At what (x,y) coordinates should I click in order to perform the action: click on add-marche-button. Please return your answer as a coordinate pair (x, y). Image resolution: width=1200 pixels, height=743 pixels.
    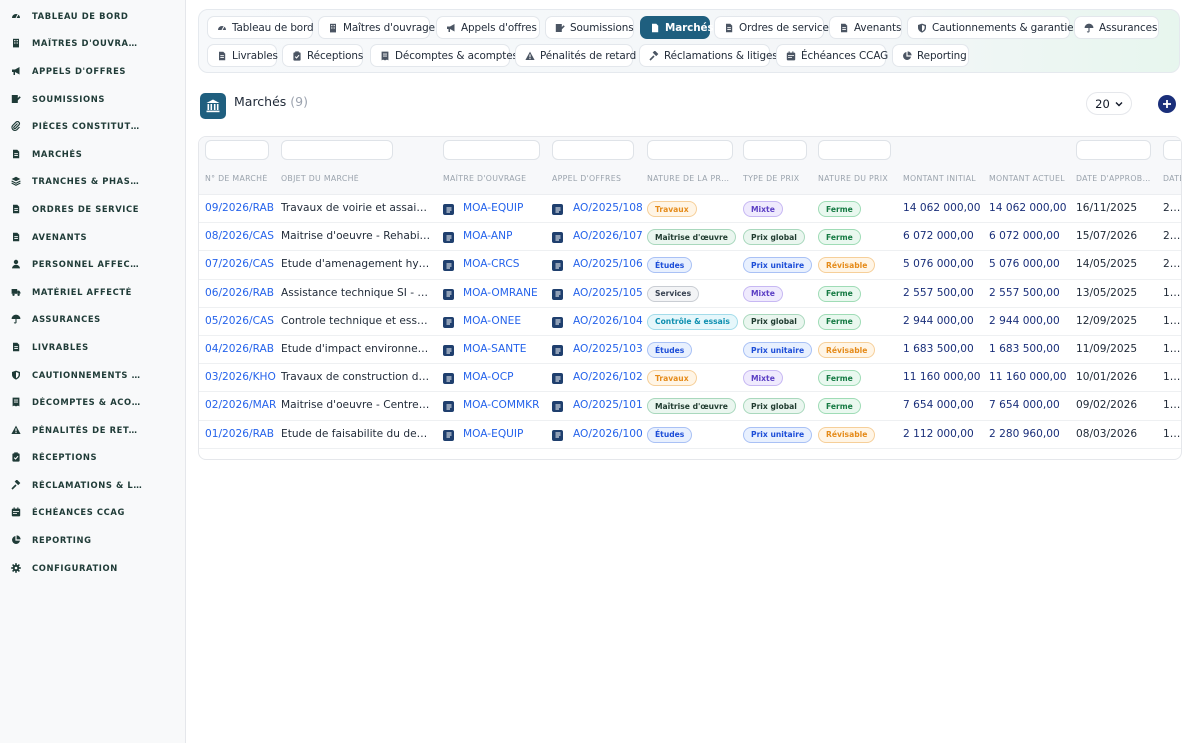
    Looking at the image, I should click on (1167, 104).